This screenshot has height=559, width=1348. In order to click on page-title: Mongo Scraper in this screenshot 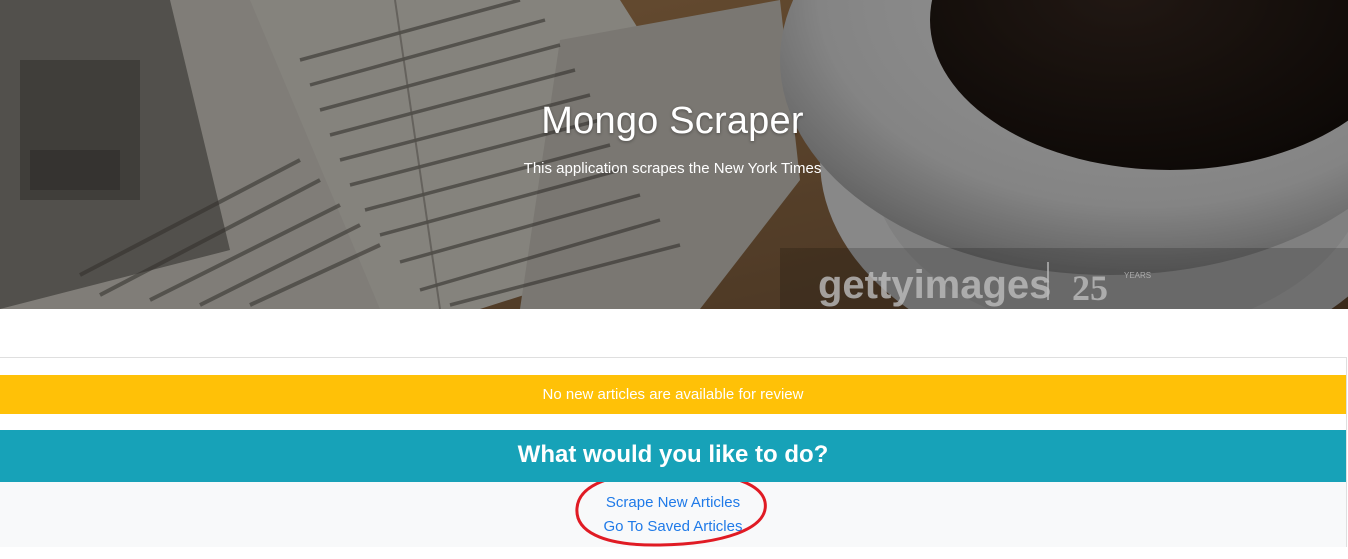, I will do `click(672, 121)`.